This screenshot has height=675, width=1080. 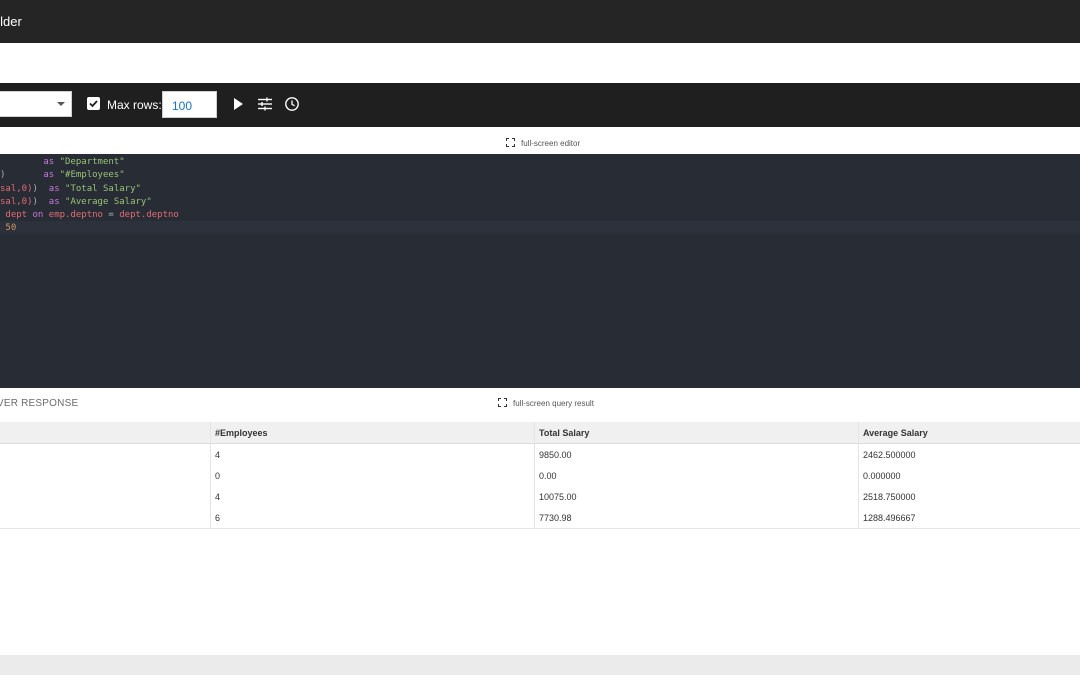 What do you see at coordinates (134, 105) in the screenshot?
I see `max-rows-label: Max rows:` at bounding box center [134, 105].